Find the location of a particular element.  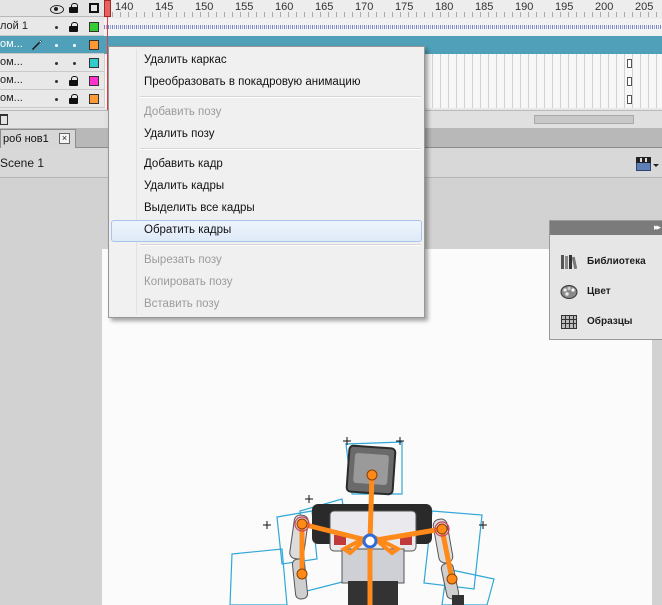

menu-item-label: Вырезать позу is located at coordinates (183, 260).